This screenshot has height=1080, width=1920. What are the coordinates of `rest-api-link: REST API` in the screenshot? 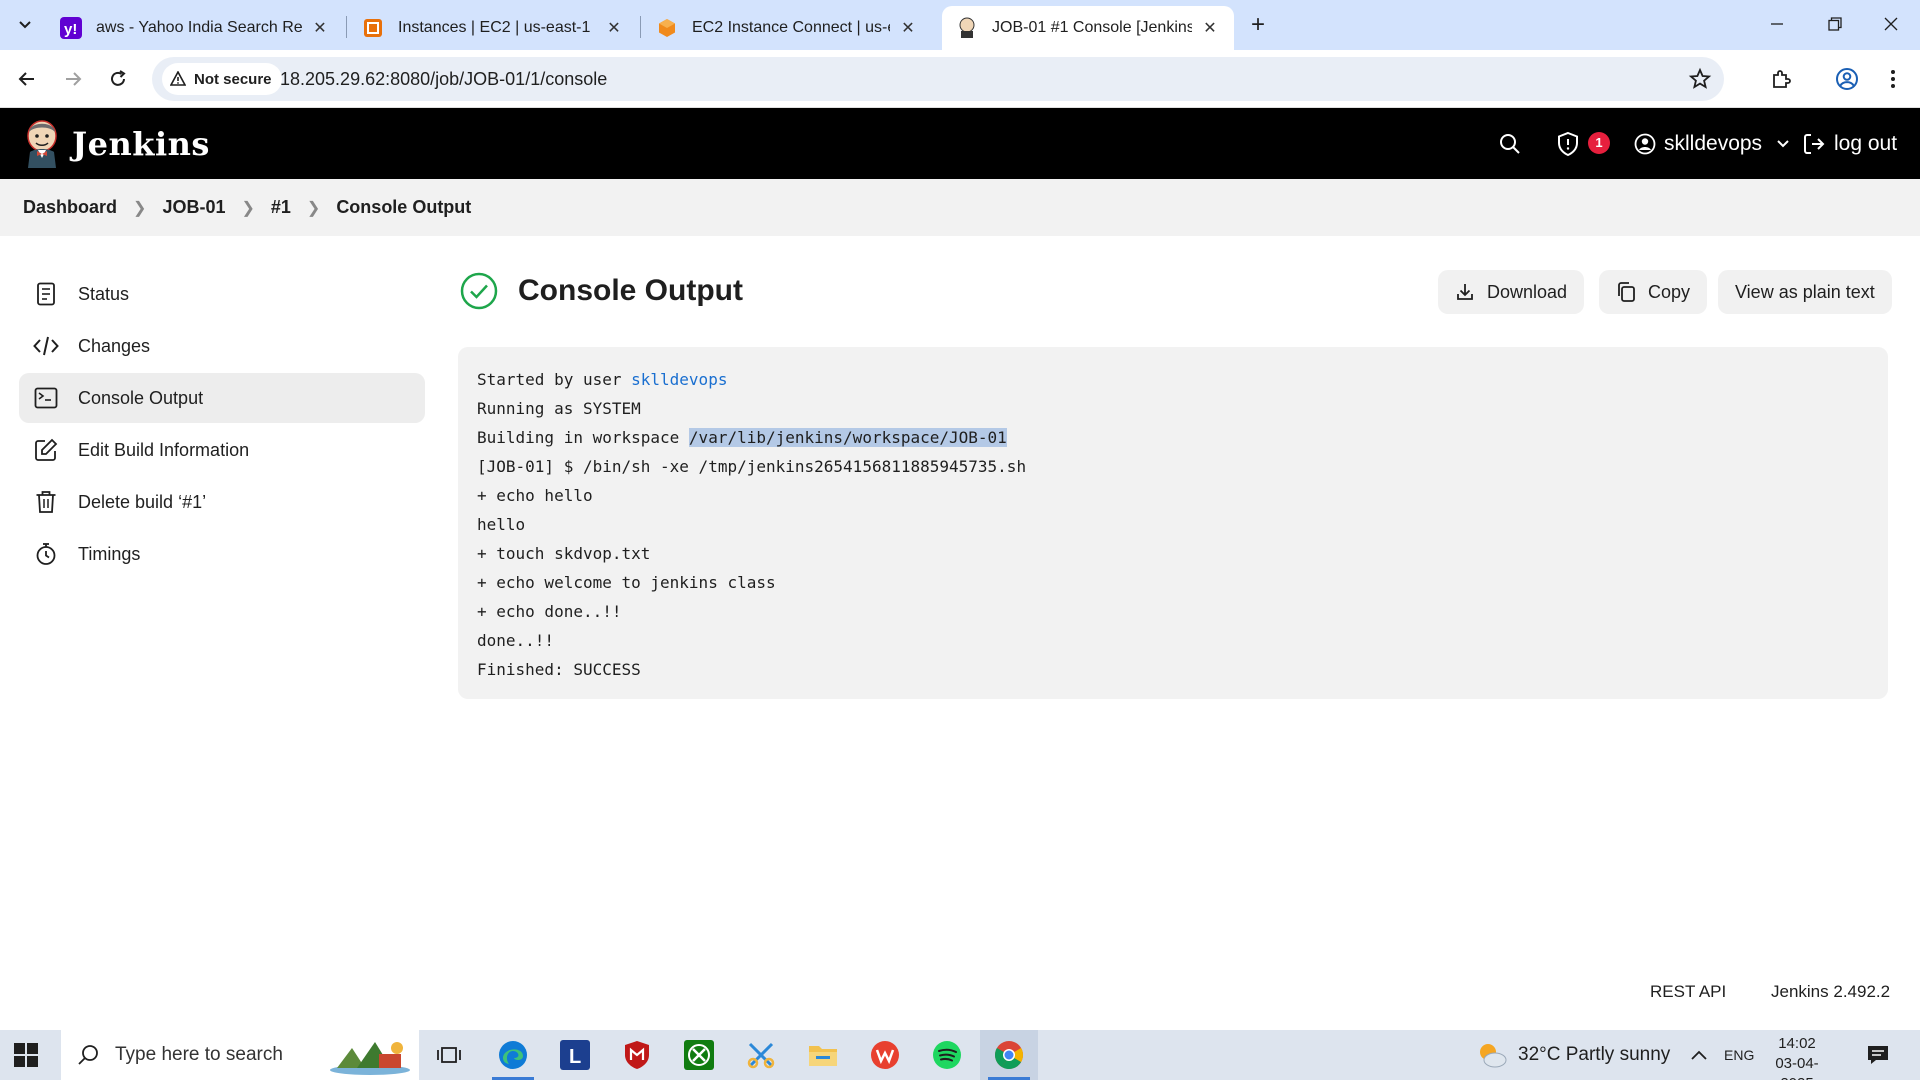 It's located at (1688, 992).